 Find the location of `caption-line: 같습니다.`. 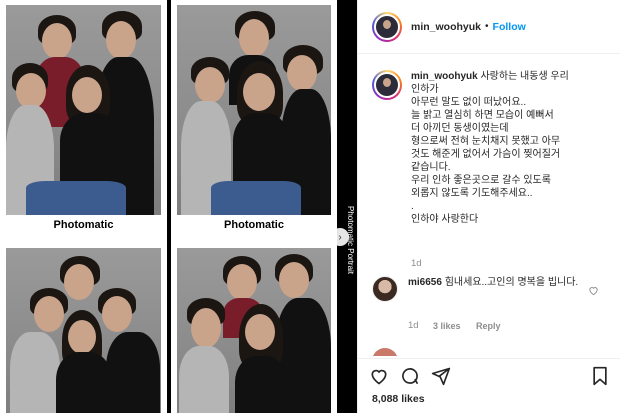

caption-line: 같습니다. is located at coordinates (431, 167).